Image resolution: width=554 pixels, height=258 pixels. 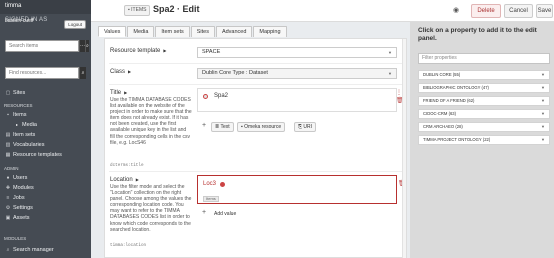 I want to click on modules-icon: ✚, so click(x=8, y=187).